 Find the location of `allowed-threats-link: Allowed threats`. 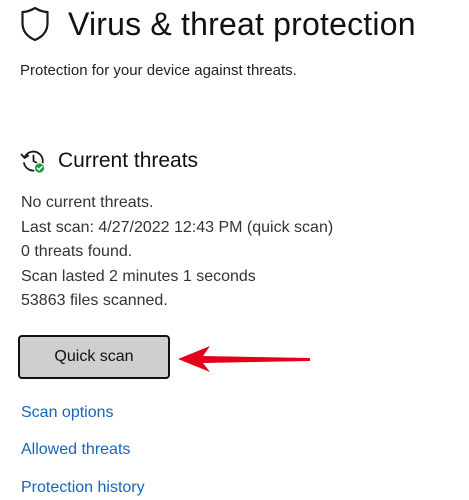

allowed-threats-link: Allowed threats is located at coordinates (75, 450).